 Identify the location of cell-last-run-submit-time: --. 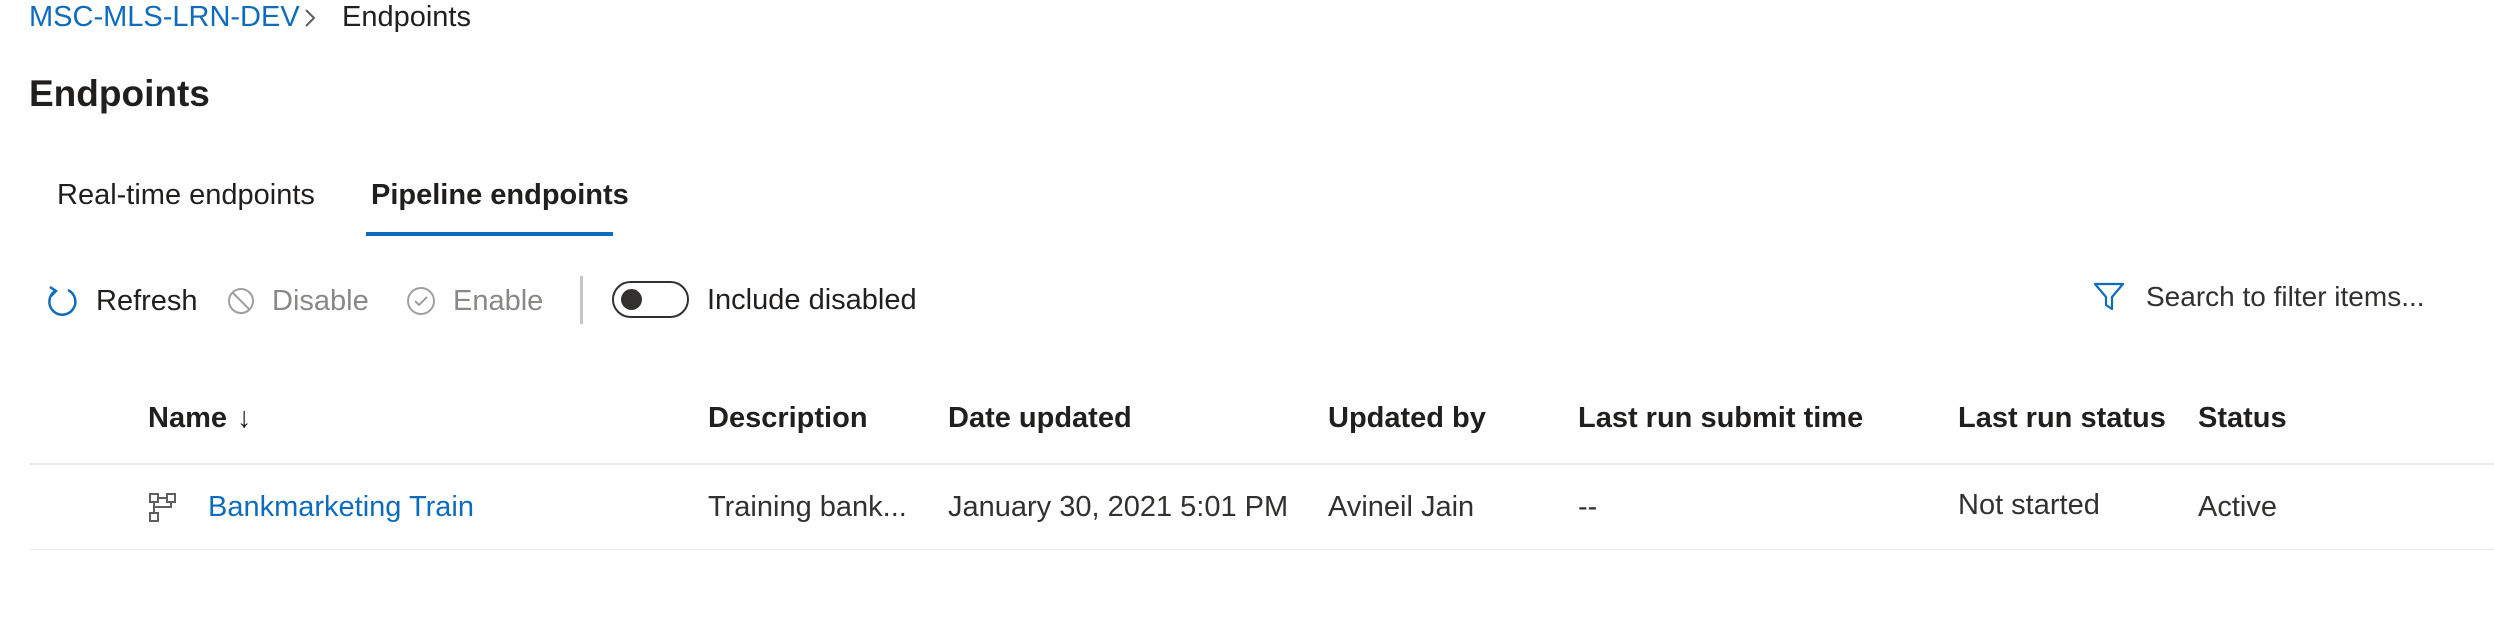
(1588, 507).